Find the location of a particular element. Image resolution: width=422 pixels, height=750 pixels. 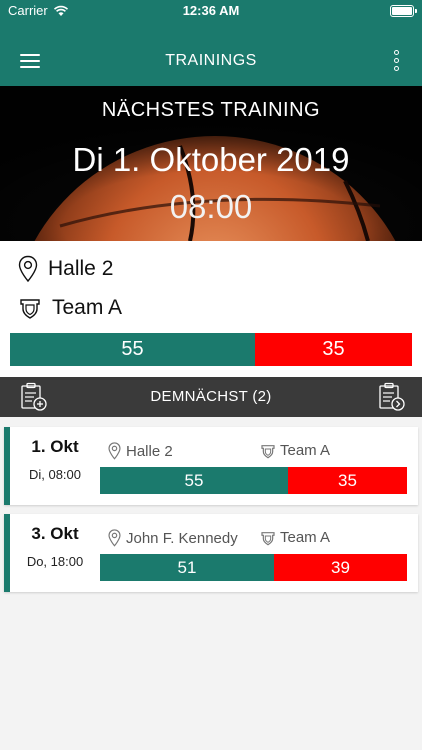

location-label: Halle 2 is located at coordinates (81, 268).